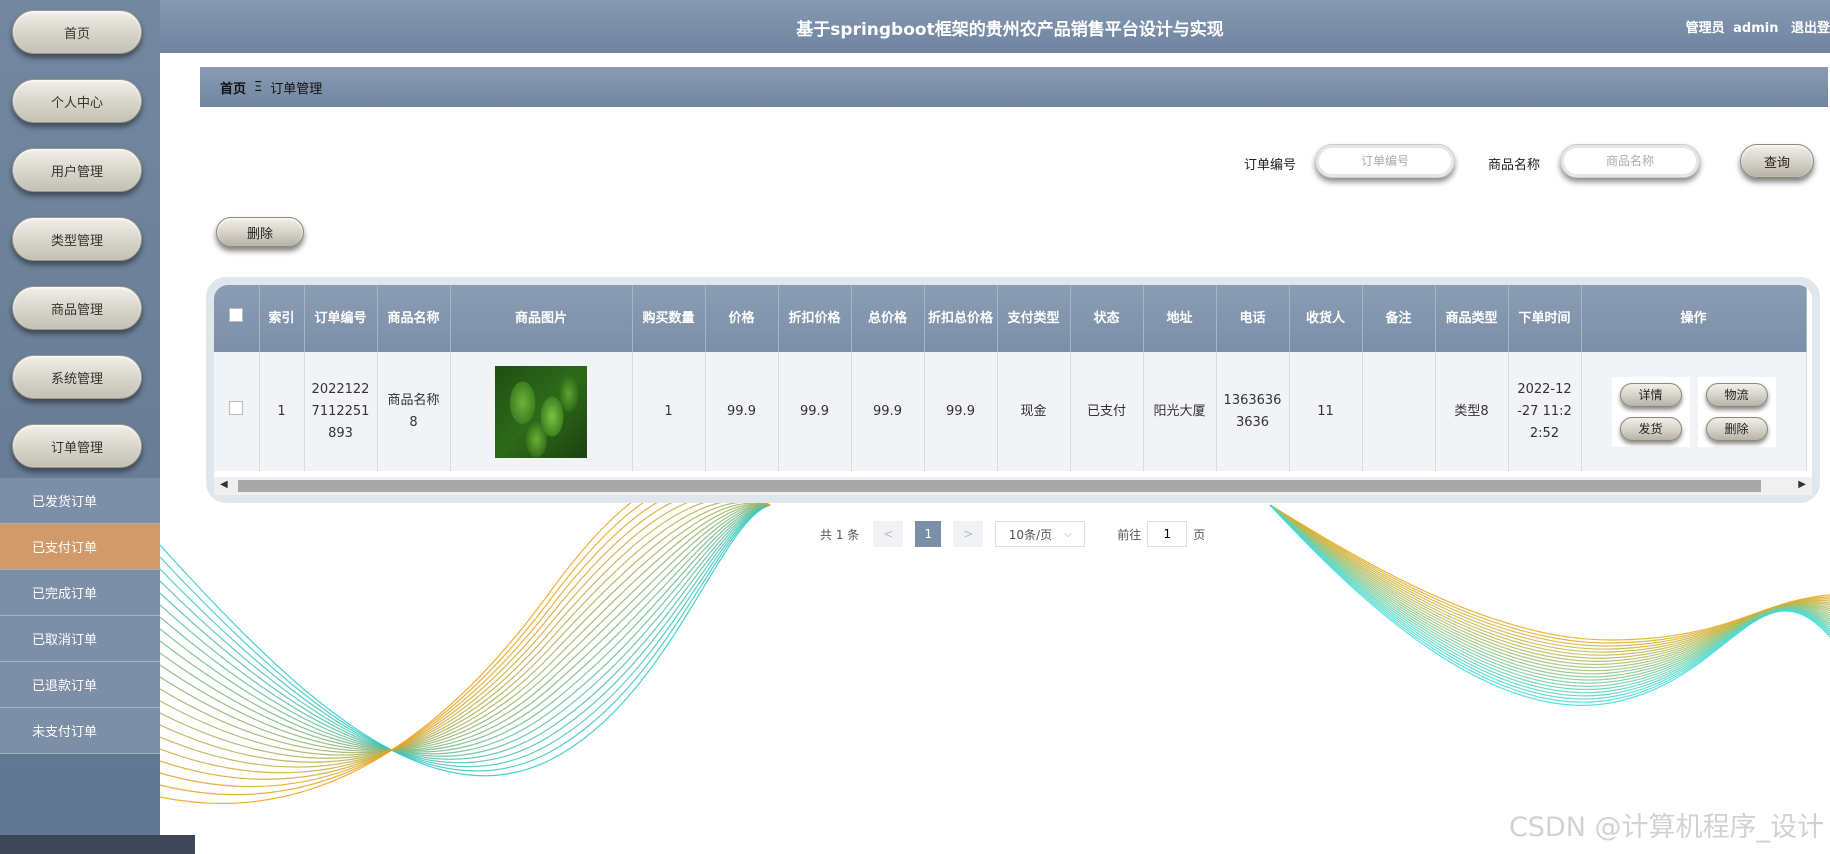 This screenshot has width=1830, height=854. I want to click on column-header: 折扣总价格, so click(961, 318).